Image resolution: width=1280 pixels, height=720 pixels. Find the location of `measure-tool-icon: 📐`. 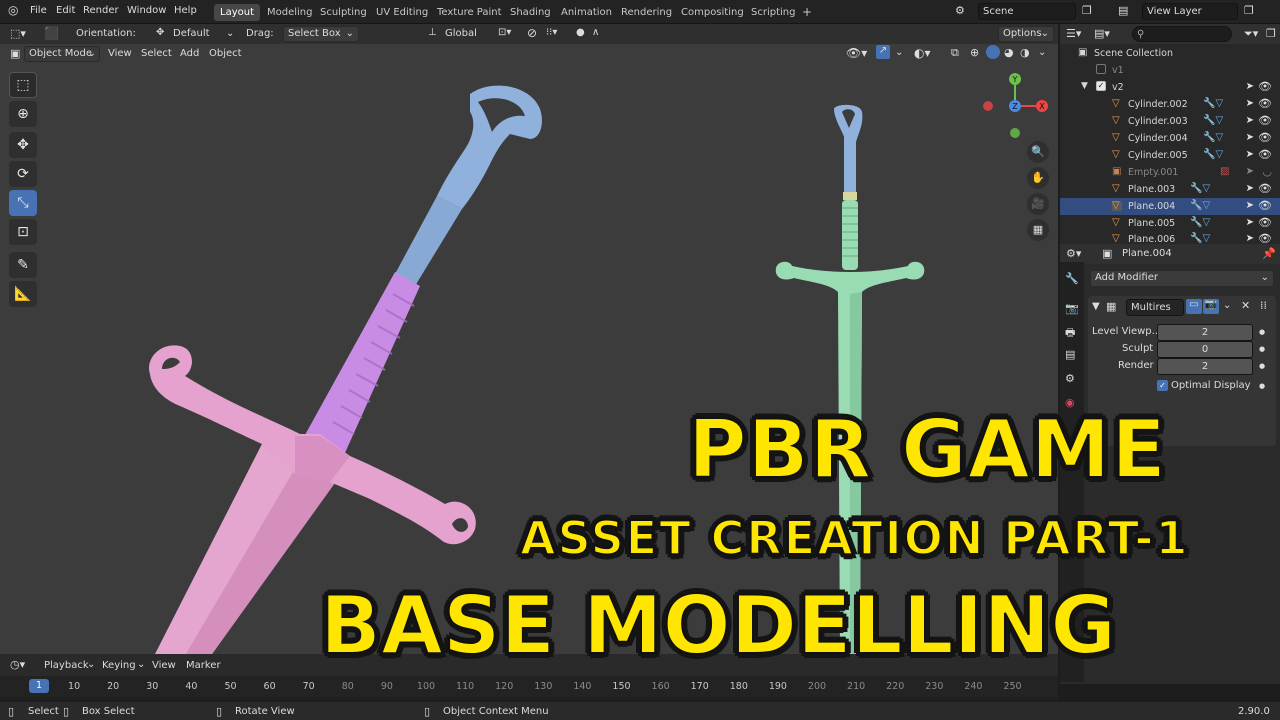

measure-tool-icon: 📐 is located at coordinates (23, 294).